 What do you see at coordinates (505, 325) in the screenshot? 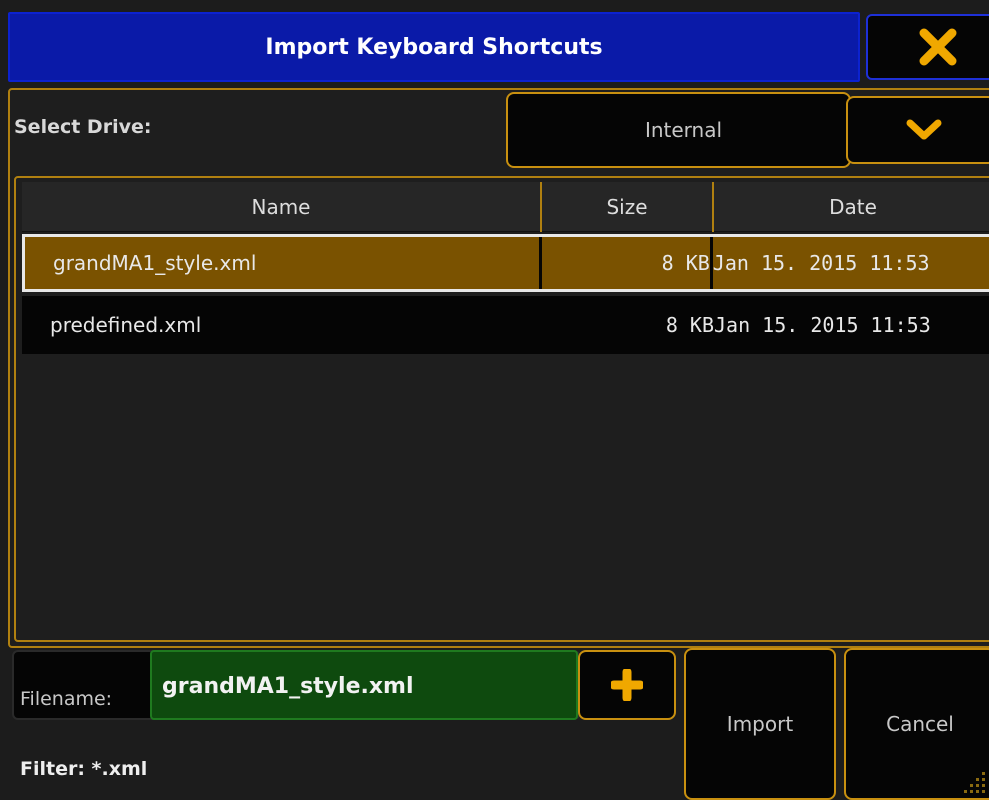
I see `file-row: predefined.xml 8 KB Jan 15. 2015 11:53` at bounding box center [505, 325].